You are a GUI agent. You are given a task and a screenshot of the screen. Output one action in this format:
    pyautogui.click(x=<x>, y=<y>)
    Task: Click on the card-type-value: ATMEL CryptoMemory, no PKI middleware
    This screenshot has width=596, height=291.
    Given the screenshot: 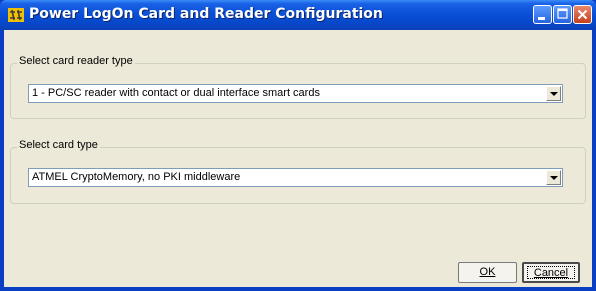 What is the action you would take?
    pyautogui.click(x=136, y=177)
    